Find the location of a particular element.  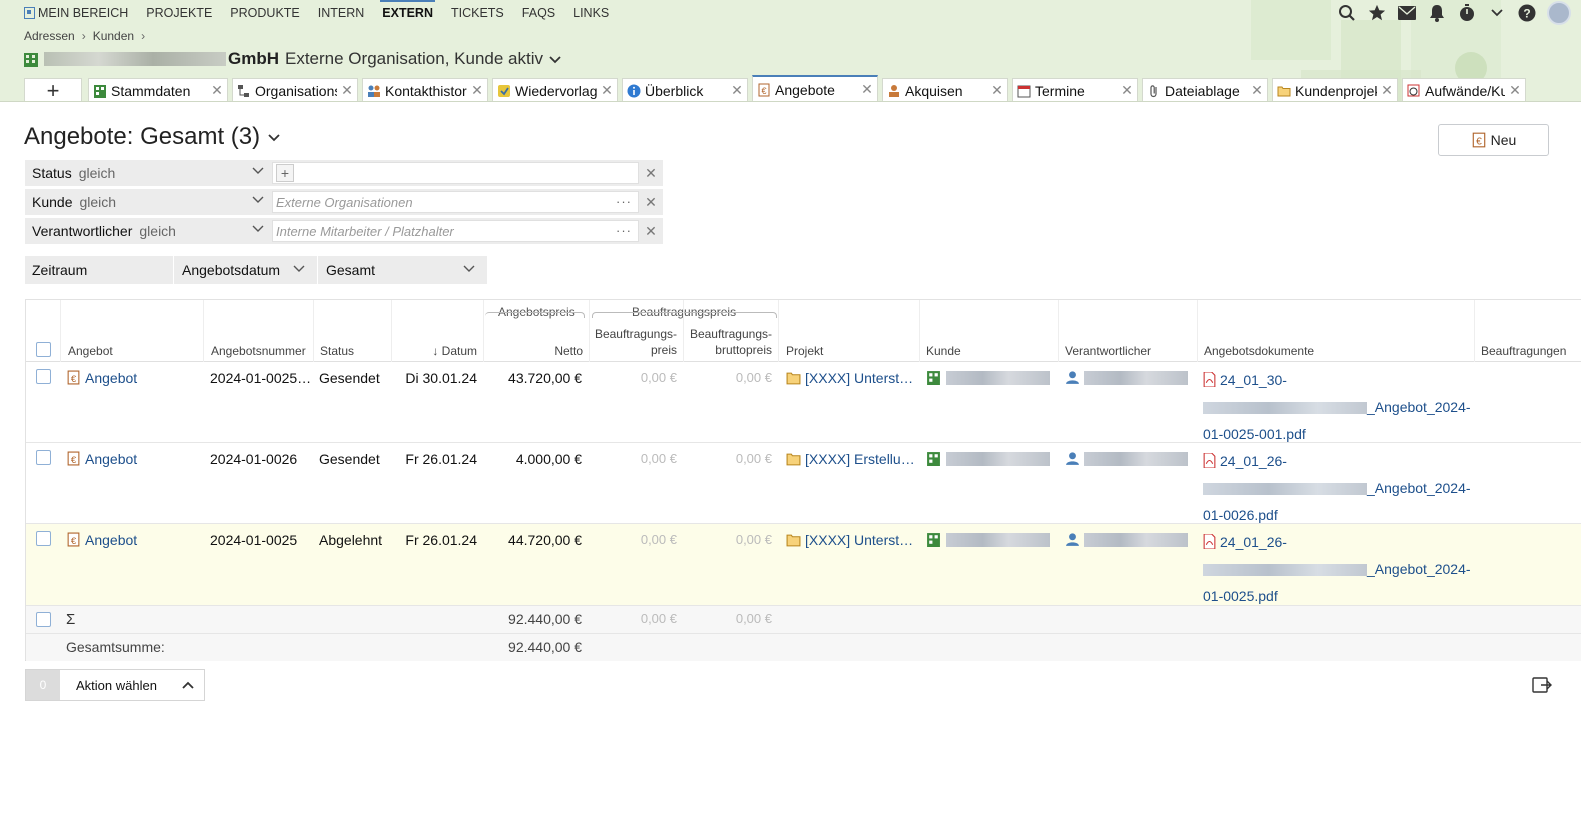

offer-document-link: 24_01_26- _Angebot_2024- 01-0025.pdf is located at coordinates (1338, 569).